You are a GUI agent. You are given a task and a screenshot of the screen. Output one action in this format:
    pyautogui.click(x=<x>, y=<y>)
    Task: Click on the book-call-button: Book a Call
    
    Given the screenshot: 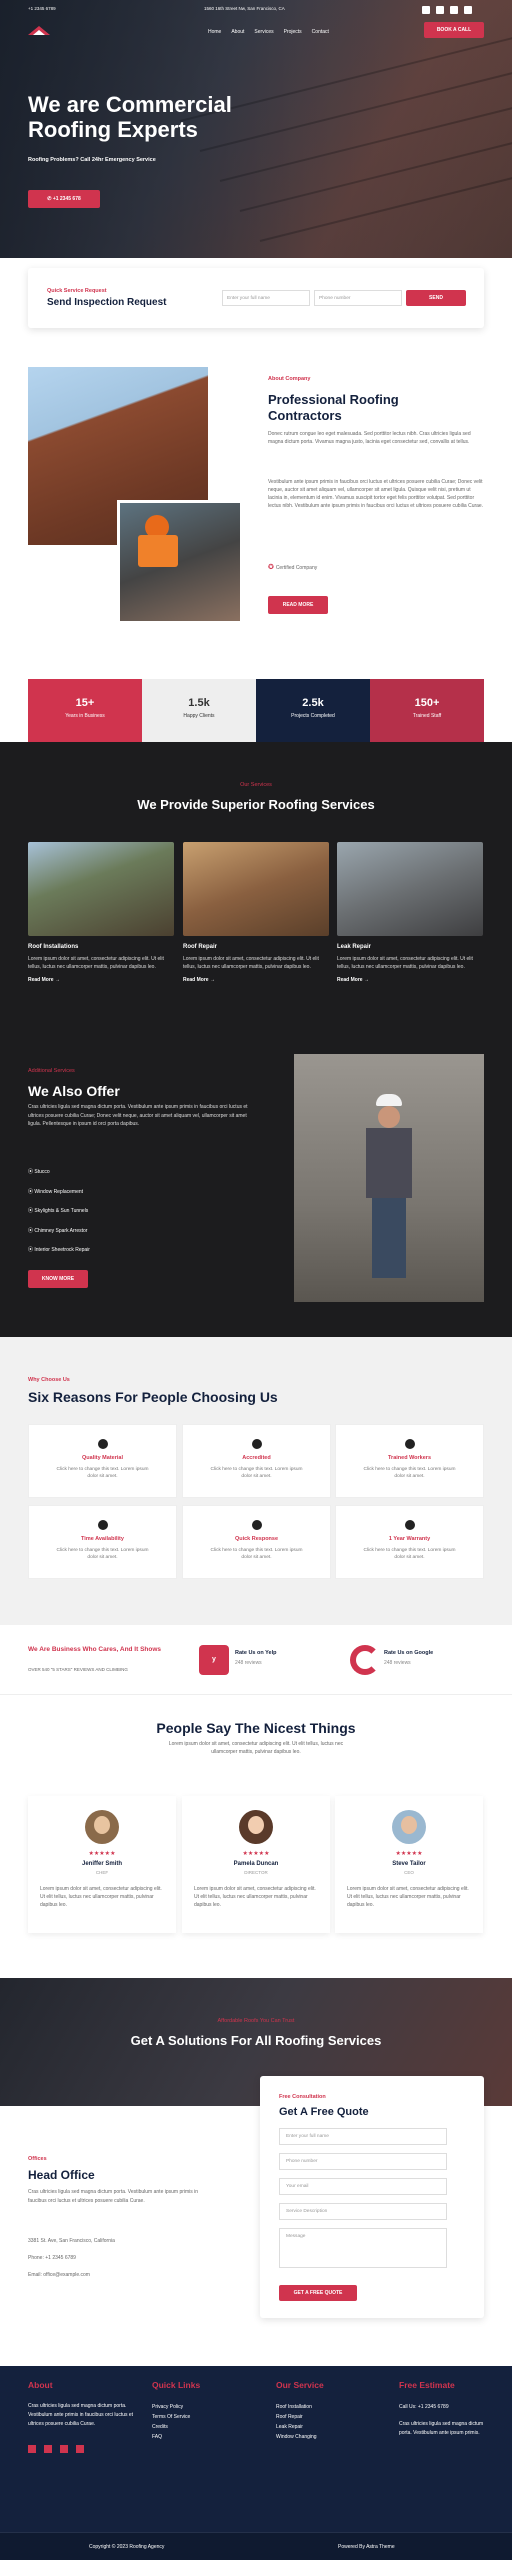 What is the action you would take?
    pyautogui.click(x=454, y=30)
    